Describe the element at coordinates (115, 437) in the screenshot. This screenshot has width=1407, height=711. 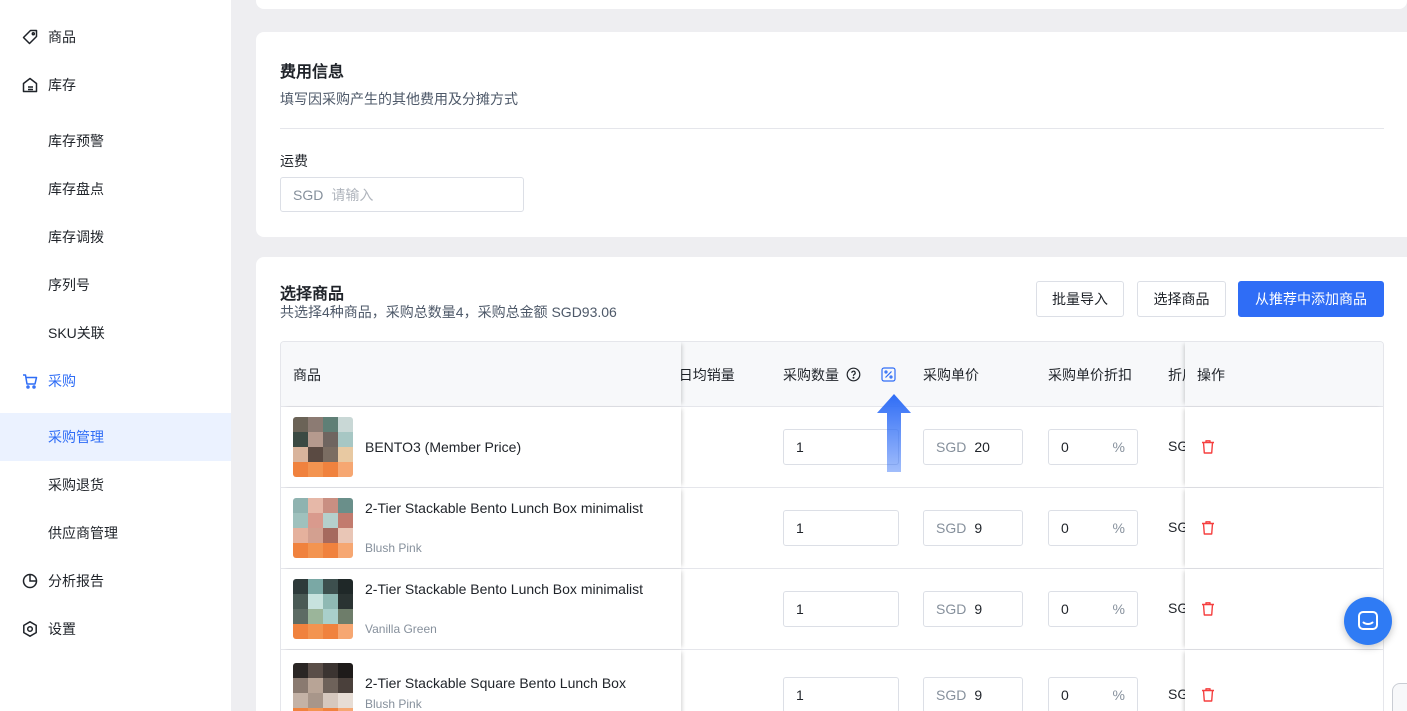
I see `nav-purchase-management: 采购管理` at that location.